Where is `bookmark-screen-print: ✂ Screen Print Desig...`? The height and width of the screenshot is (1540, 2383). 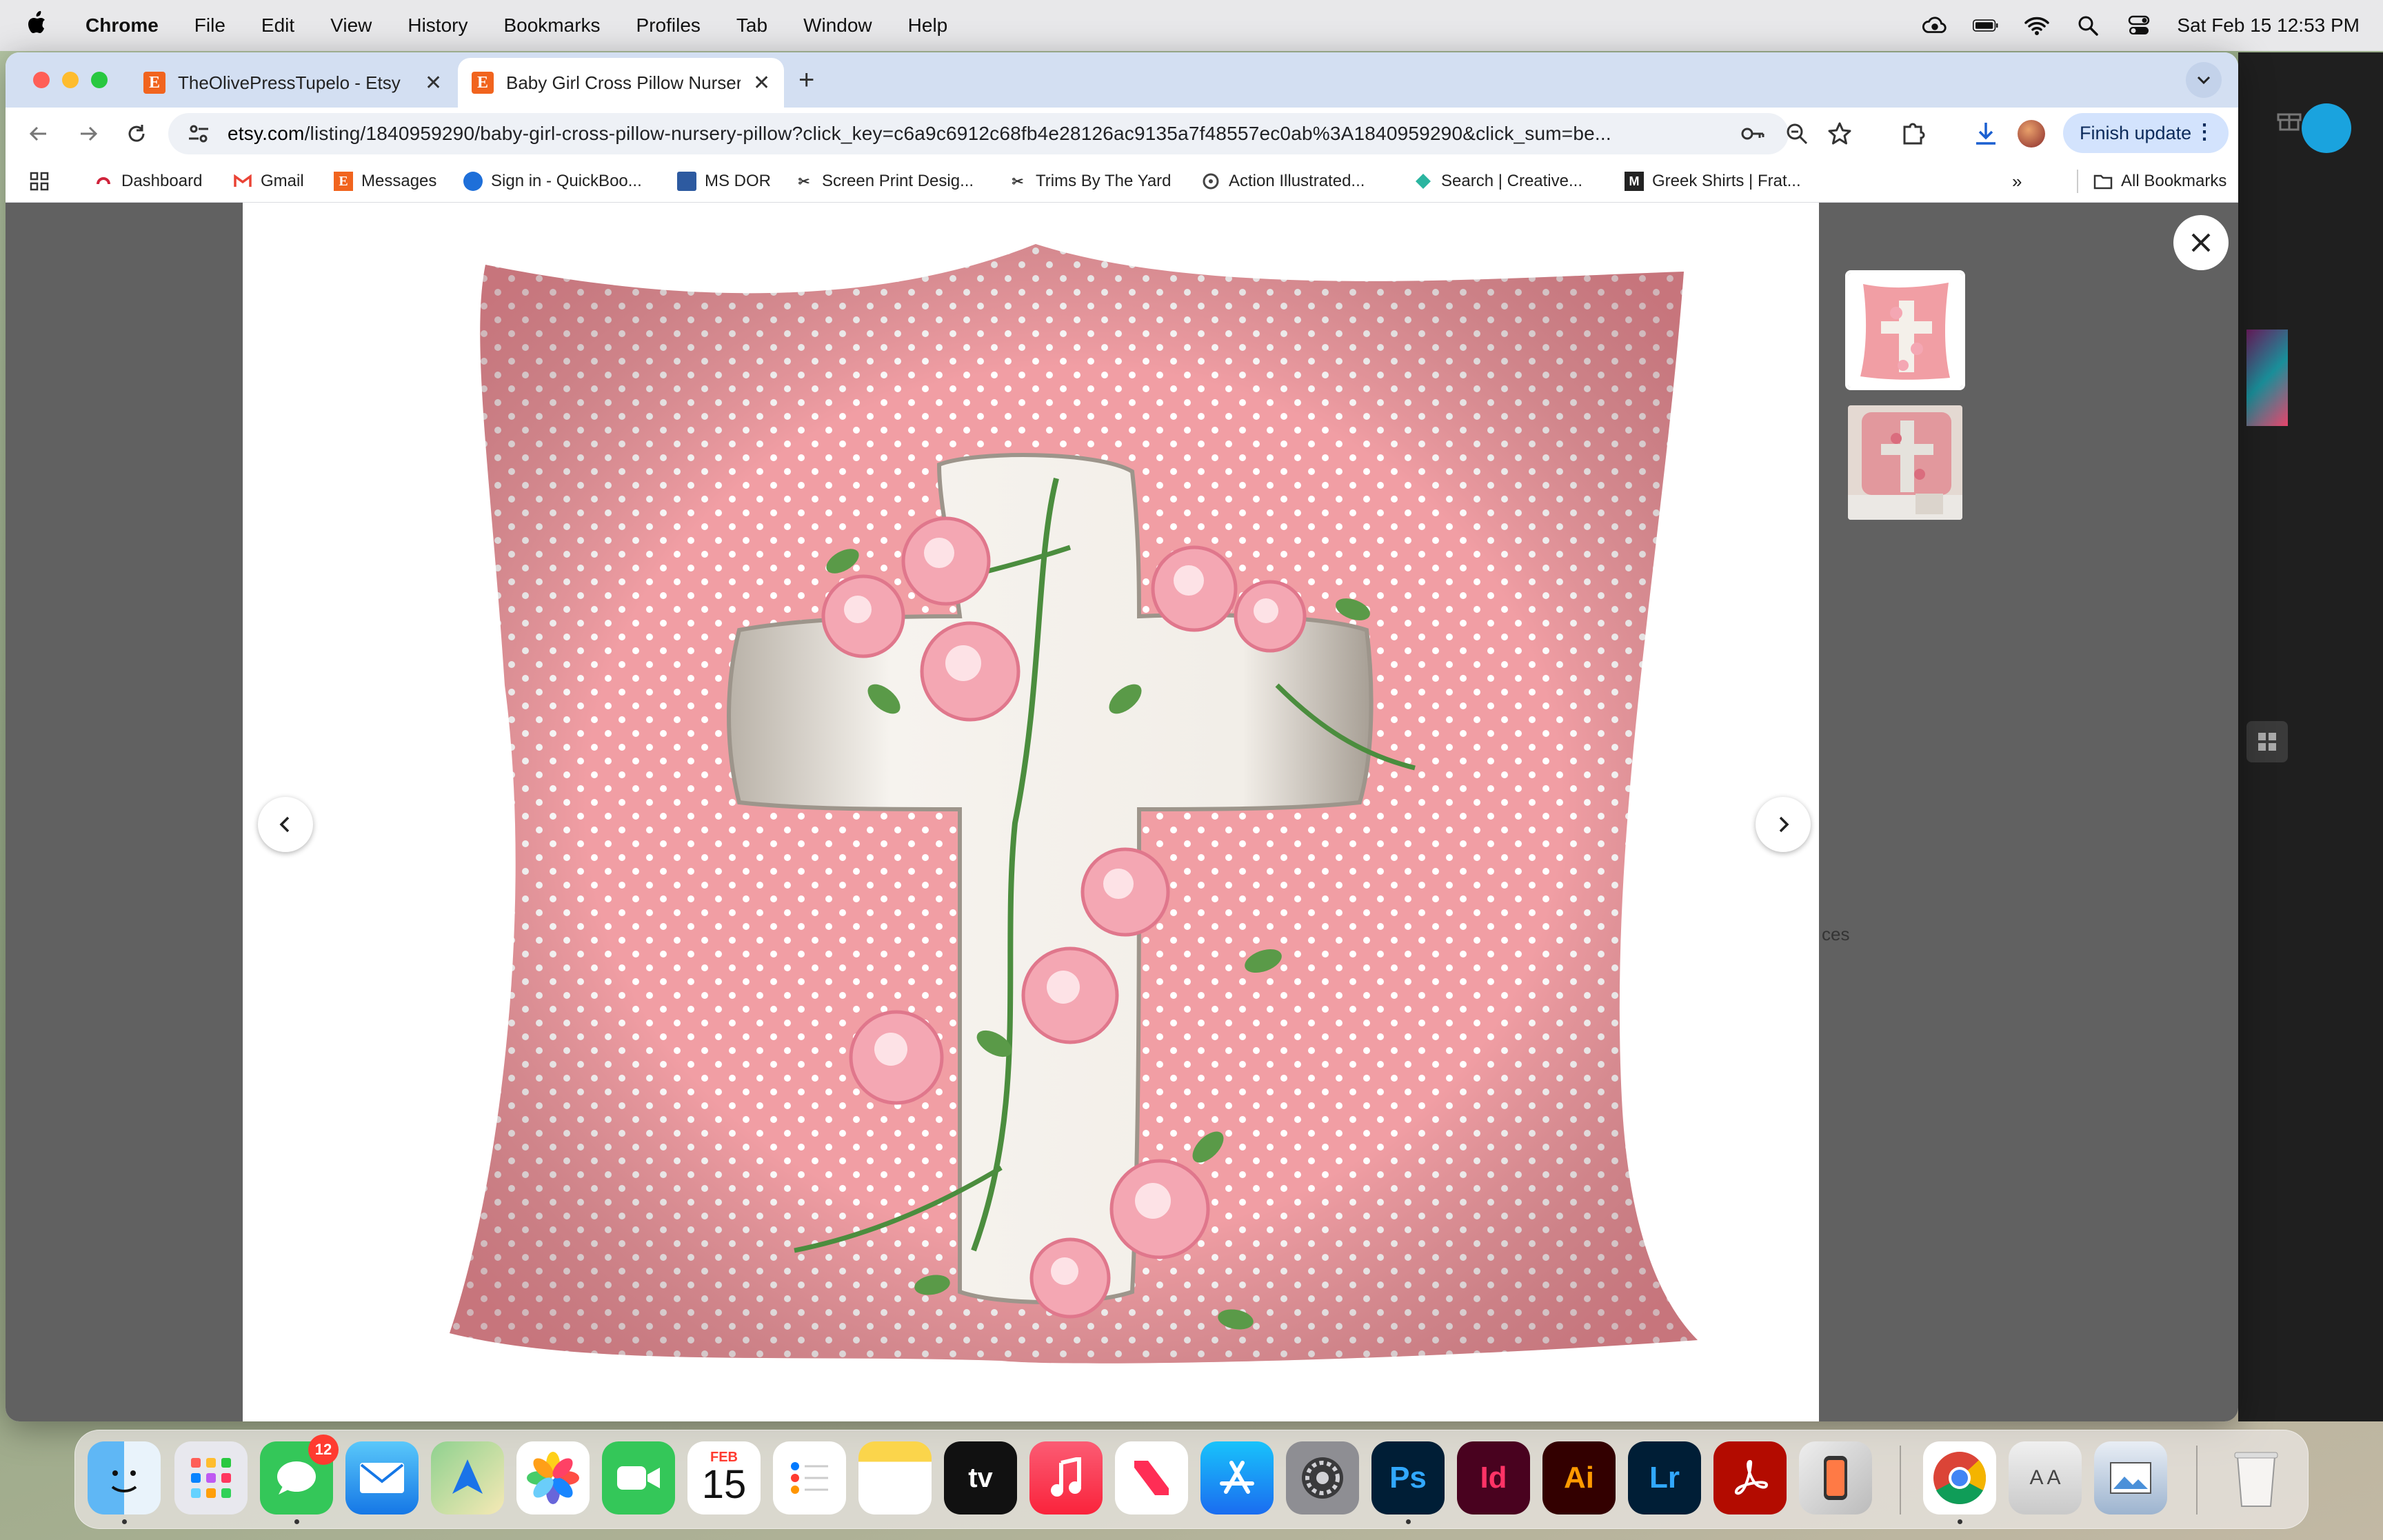
bookmark-screen-print: ✂ Screen Print Desig... is located at coordinates (884, 182).